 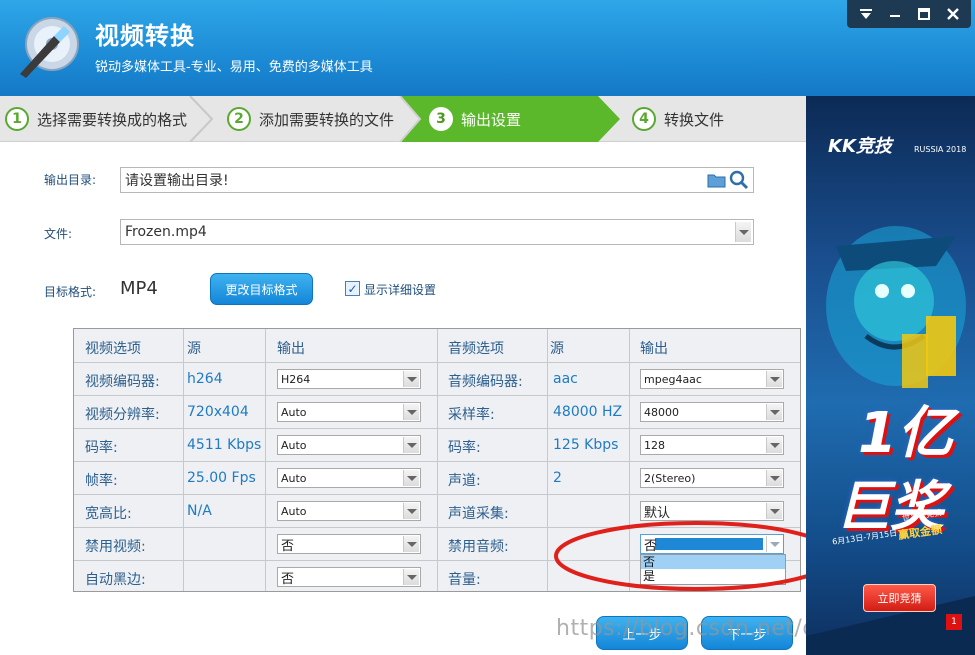 I want to click on file-select: Frozen.mp4, so click(x=437, y=232).